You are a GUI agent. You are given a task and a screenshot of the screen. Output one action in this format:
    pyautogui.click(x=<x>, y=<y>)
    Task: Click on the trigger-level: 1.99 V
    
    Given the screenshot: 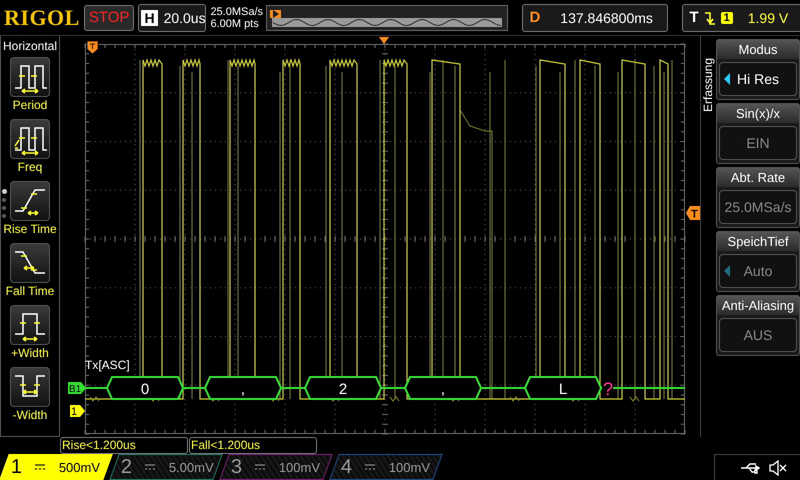 What is the action you would take?
    pyautogui.click(x=768, y=18)
    